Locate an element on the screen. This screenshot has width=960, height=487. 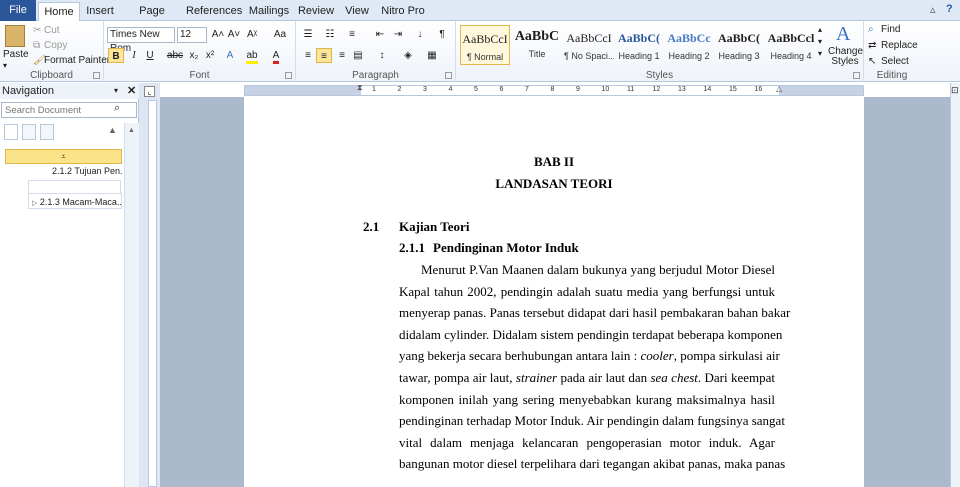
font-name-select: Times New Rom is located at coordinates (141, 40).